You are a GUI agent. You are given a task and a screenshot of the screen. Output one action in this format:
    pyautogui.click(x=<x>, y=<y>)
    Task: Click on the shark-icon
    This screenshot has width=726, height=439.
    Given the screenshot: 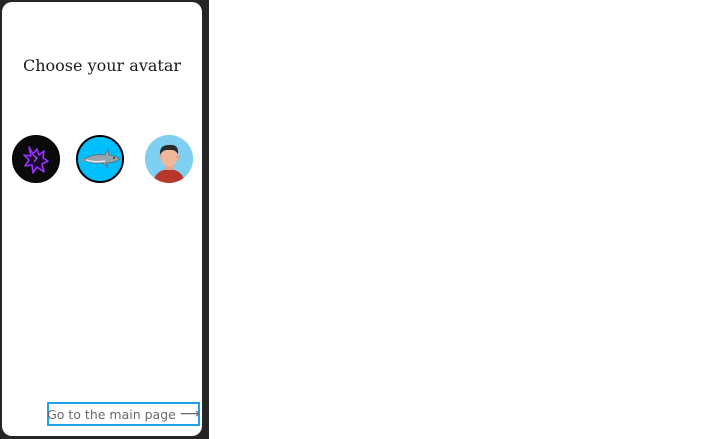 What is the action you would take?
    pyautogui.click(x=100, y=159)
    